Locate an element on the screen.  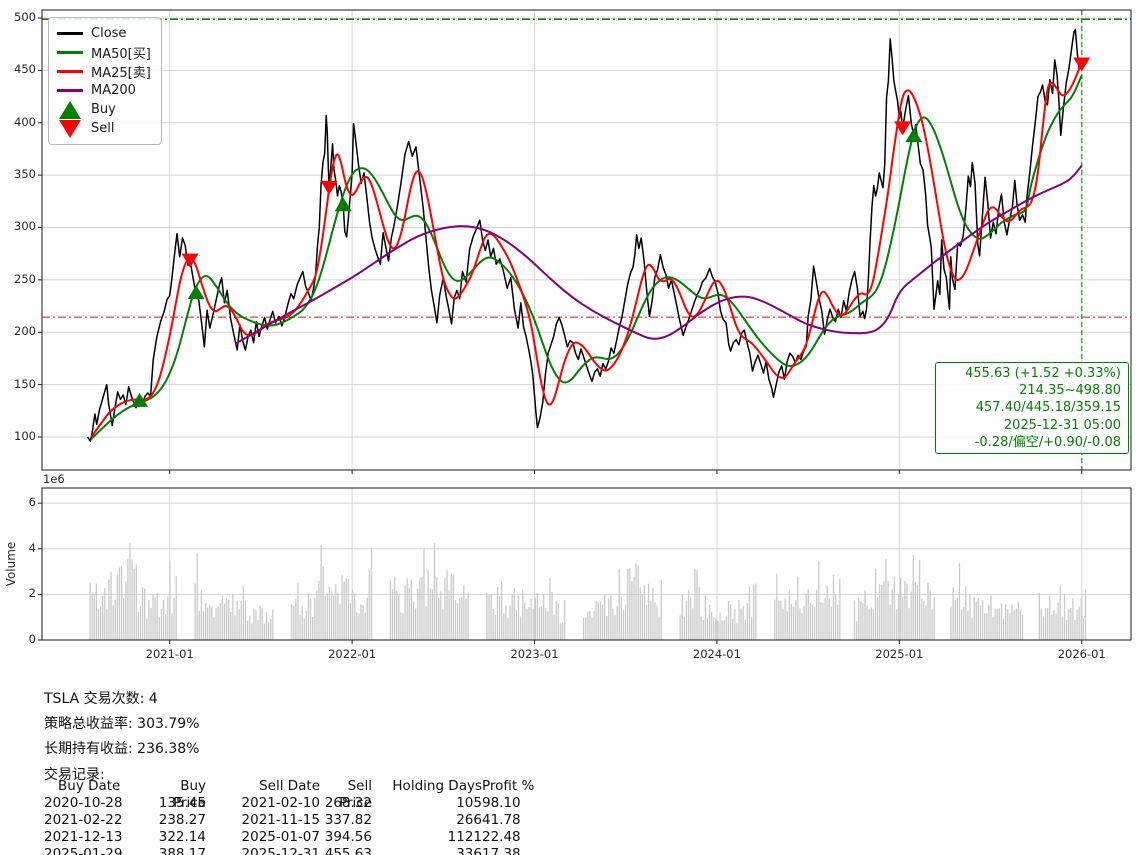
legend: Close MA50[买] MA25[卖] MA200 Buy Sell is located at coordinates (105, 81).